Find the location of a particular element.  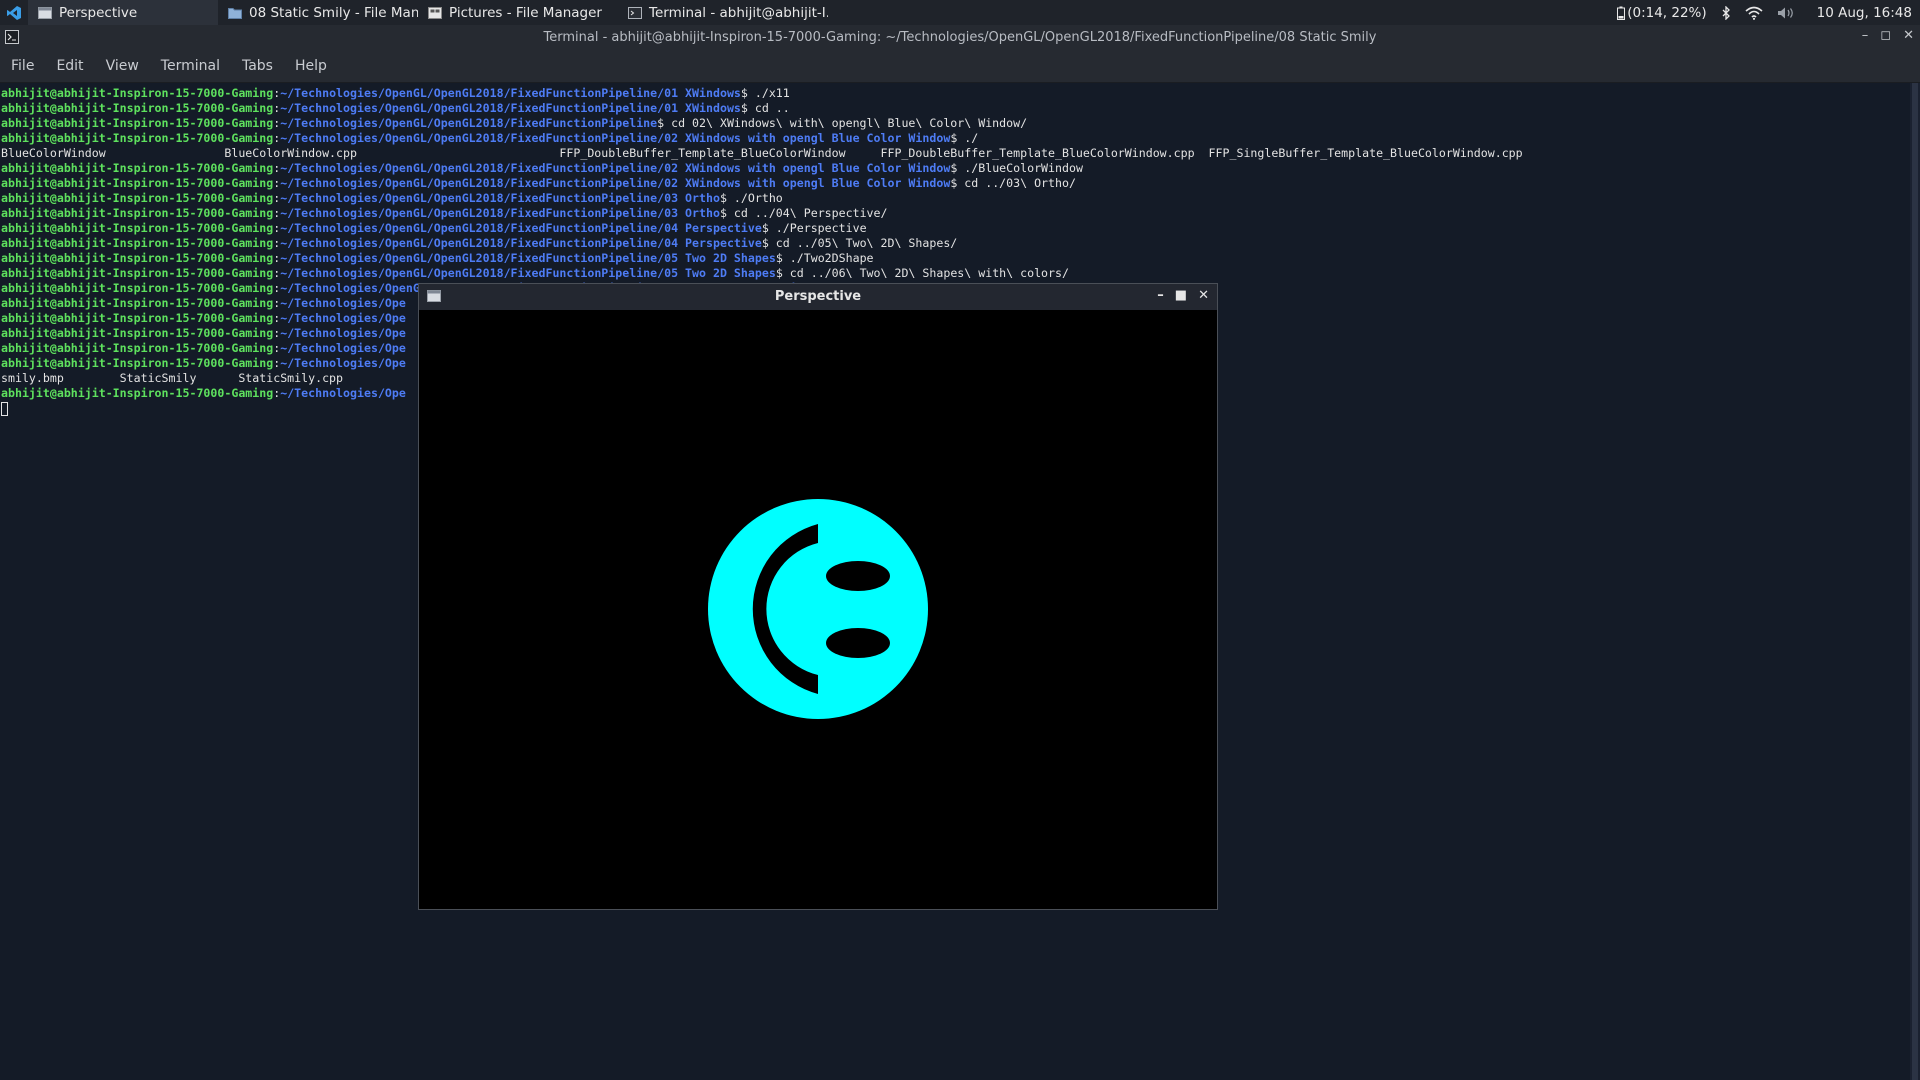

terminal-text: $ ./ is located at coordinates (964, 138).